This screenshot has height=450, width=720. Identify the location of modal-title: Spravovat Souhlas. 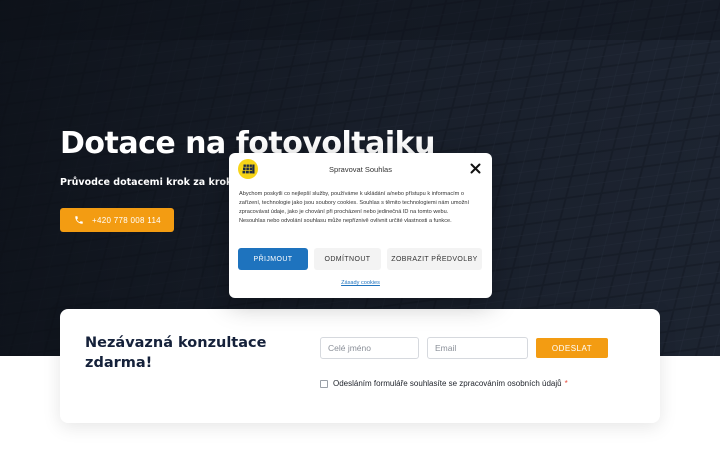
(360, 169).